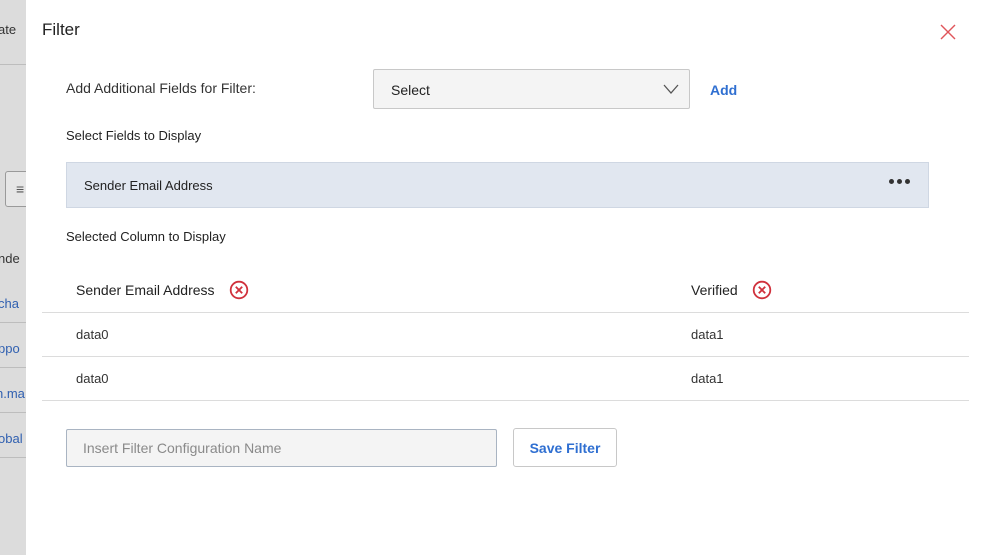 This screenshot has width=983, height=555. I want to click on field-chip-label: Sender Email Address, so click(148, 185).